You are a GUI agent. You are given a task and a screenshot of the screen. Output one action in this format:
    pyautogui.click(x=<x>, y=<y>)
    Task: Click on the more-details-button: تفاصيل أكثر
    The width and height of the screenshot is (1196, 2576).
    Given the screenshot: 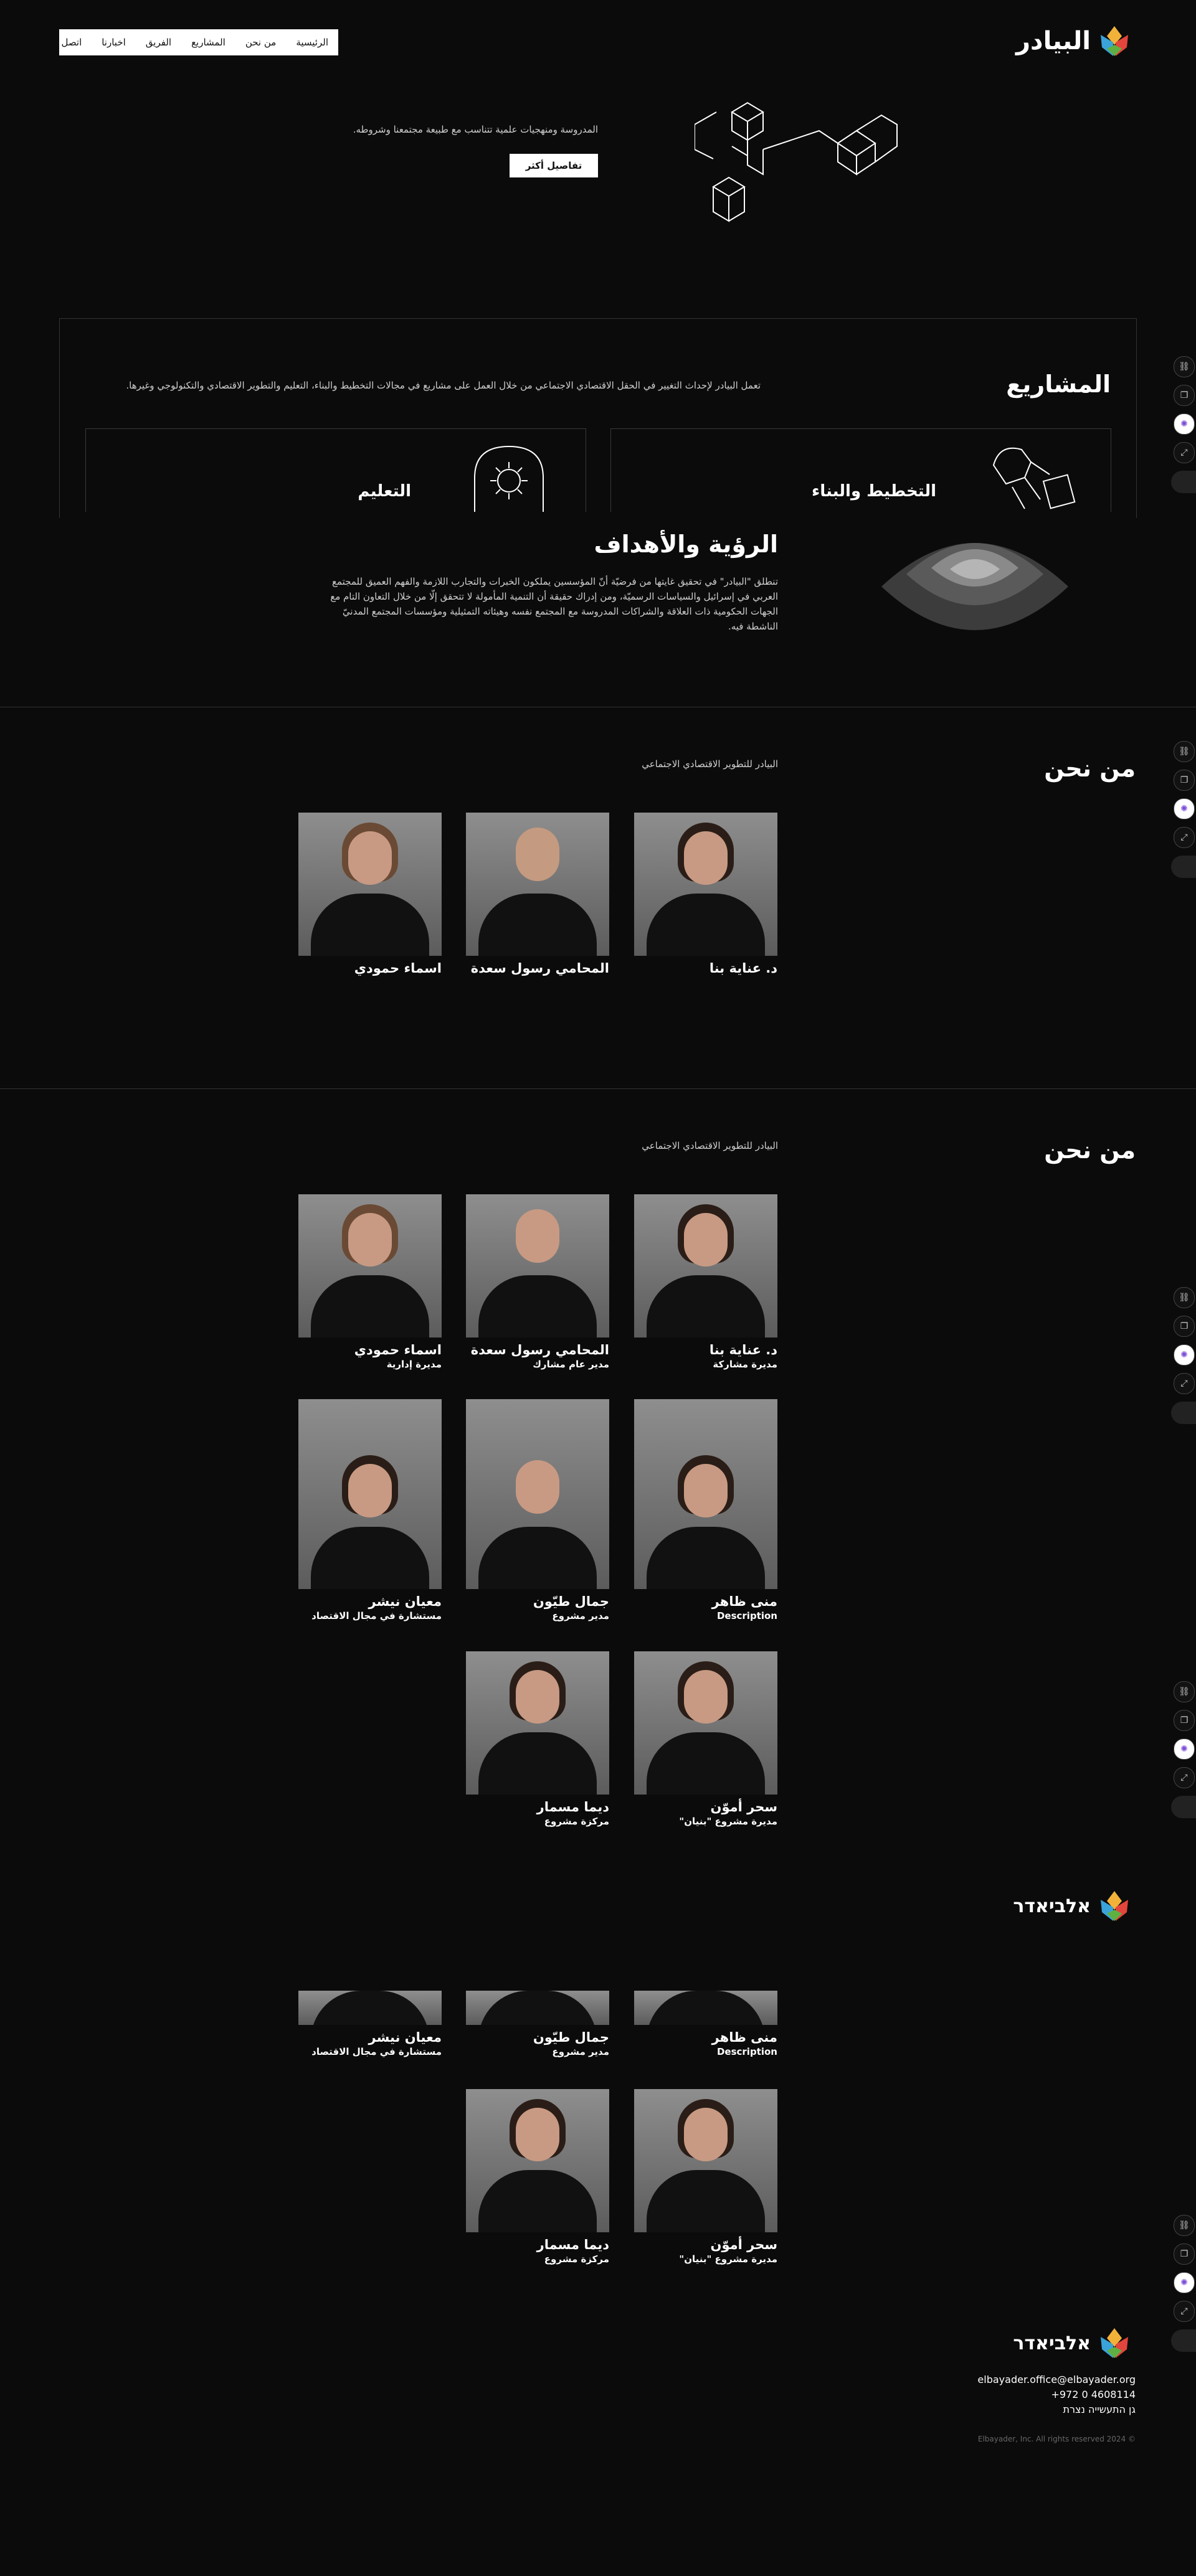 What is the action you would take?
    pyautogui.click(x=554, y=166)
    